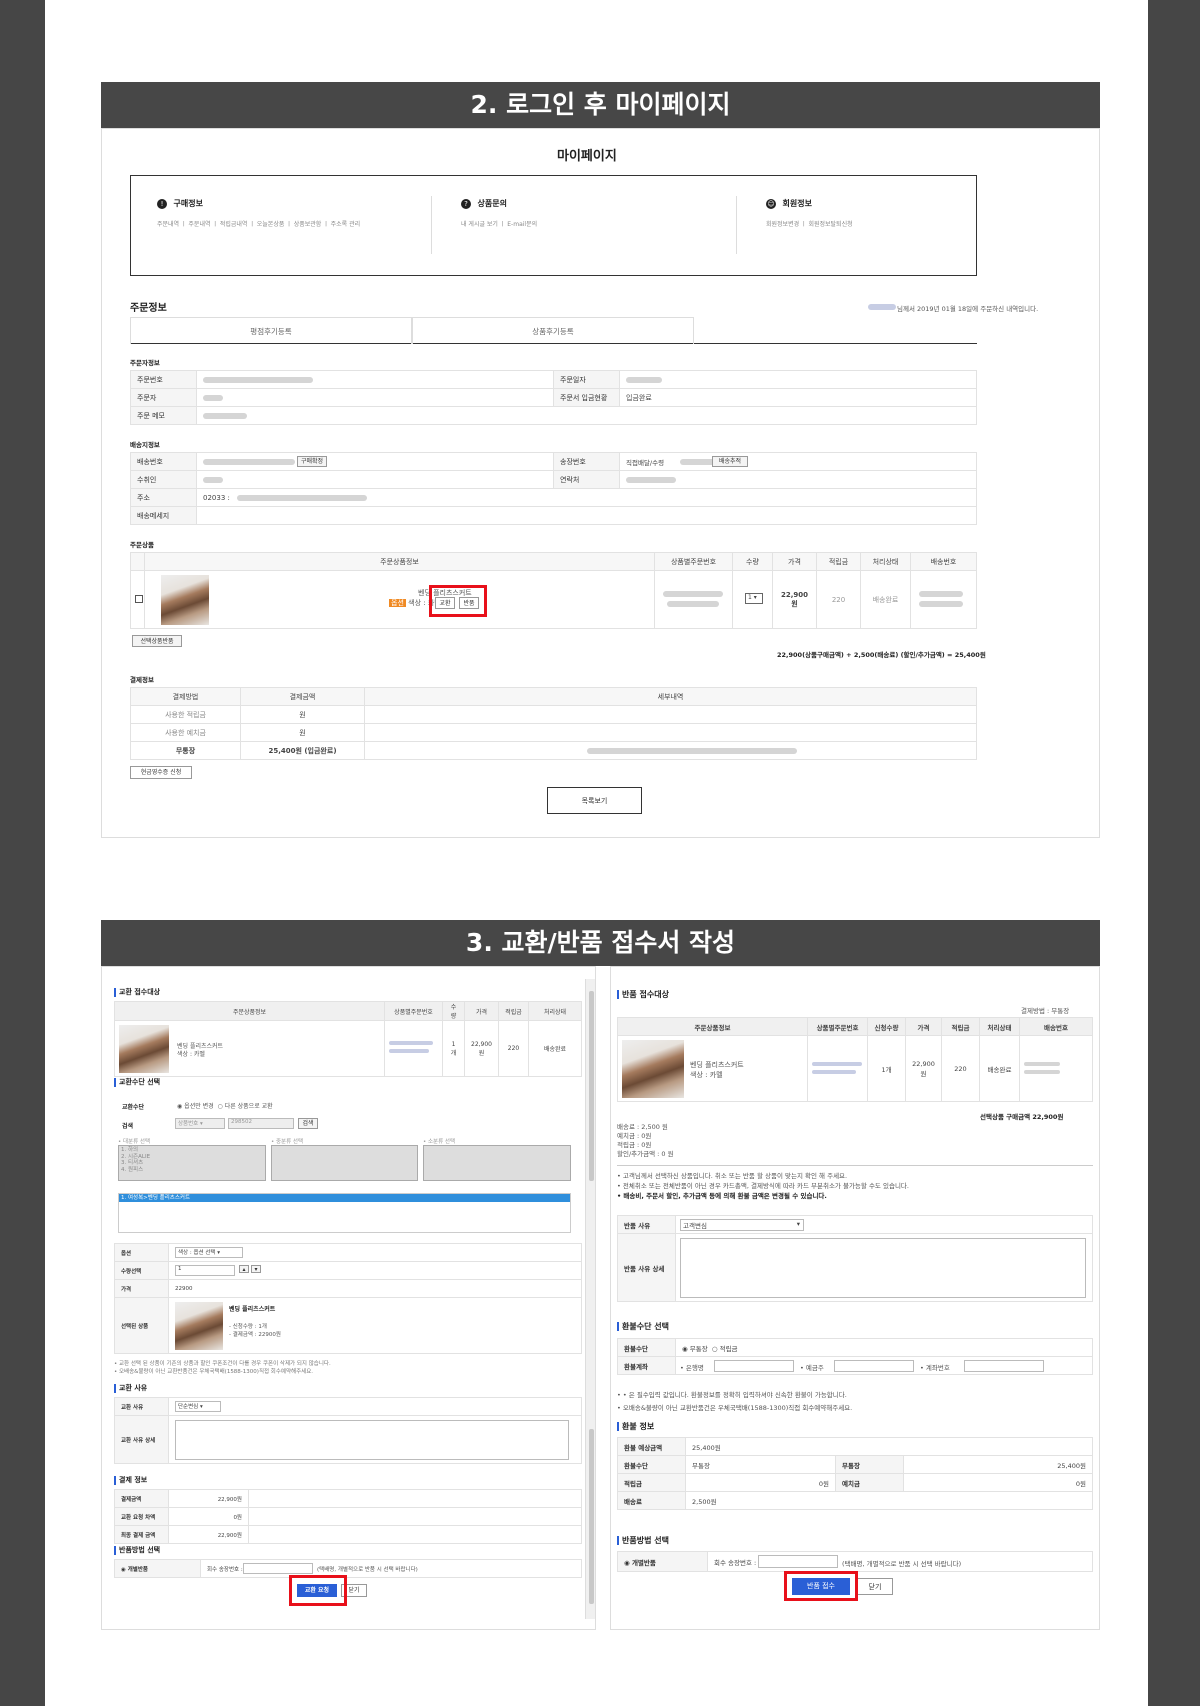  Describe the element at coordinates (798, 1561) in the screenshot. I see `return-ship-track-input` at that location.